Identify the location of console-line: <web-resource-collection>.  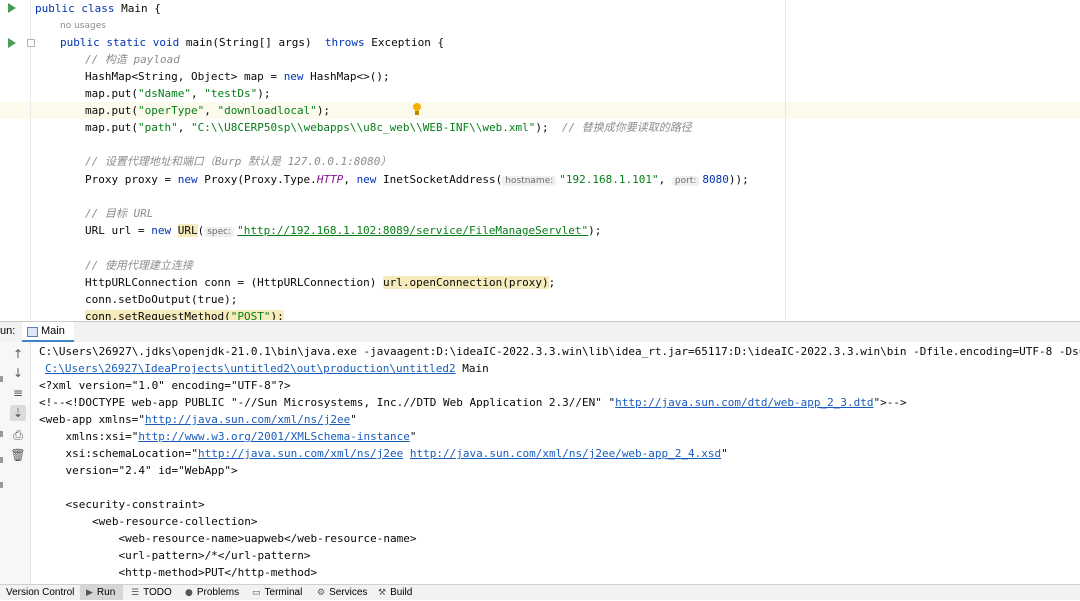
(148, 521).